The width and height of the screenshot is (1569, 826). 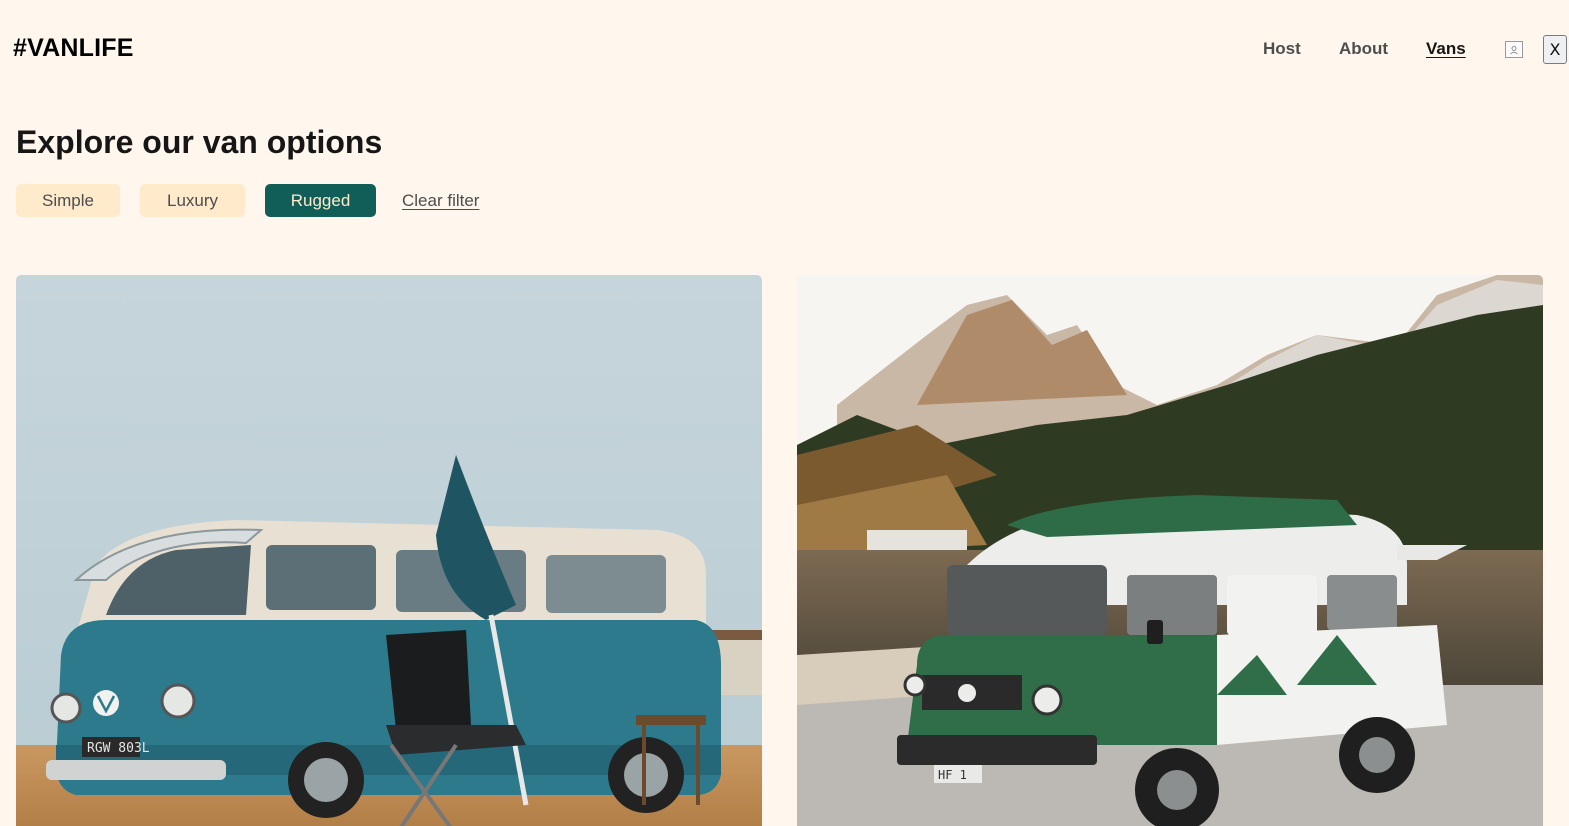 What do you see at coordinates (440, 201) in the screenshot?
I see `clear-filter-link: Clear filter` at bounding box center [440, 201].